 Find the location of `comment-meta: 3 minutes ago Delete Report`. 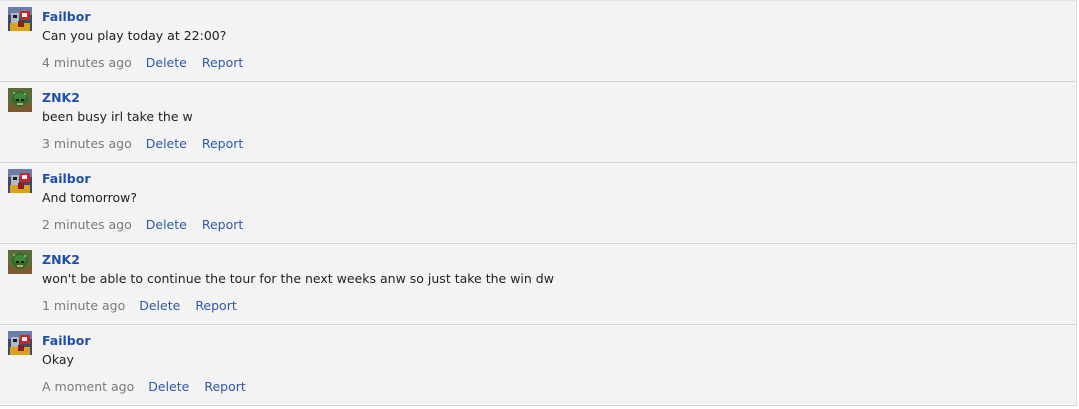

comment-meta: 3 minutes ago Delete Report is located at coordinates (142, 143).